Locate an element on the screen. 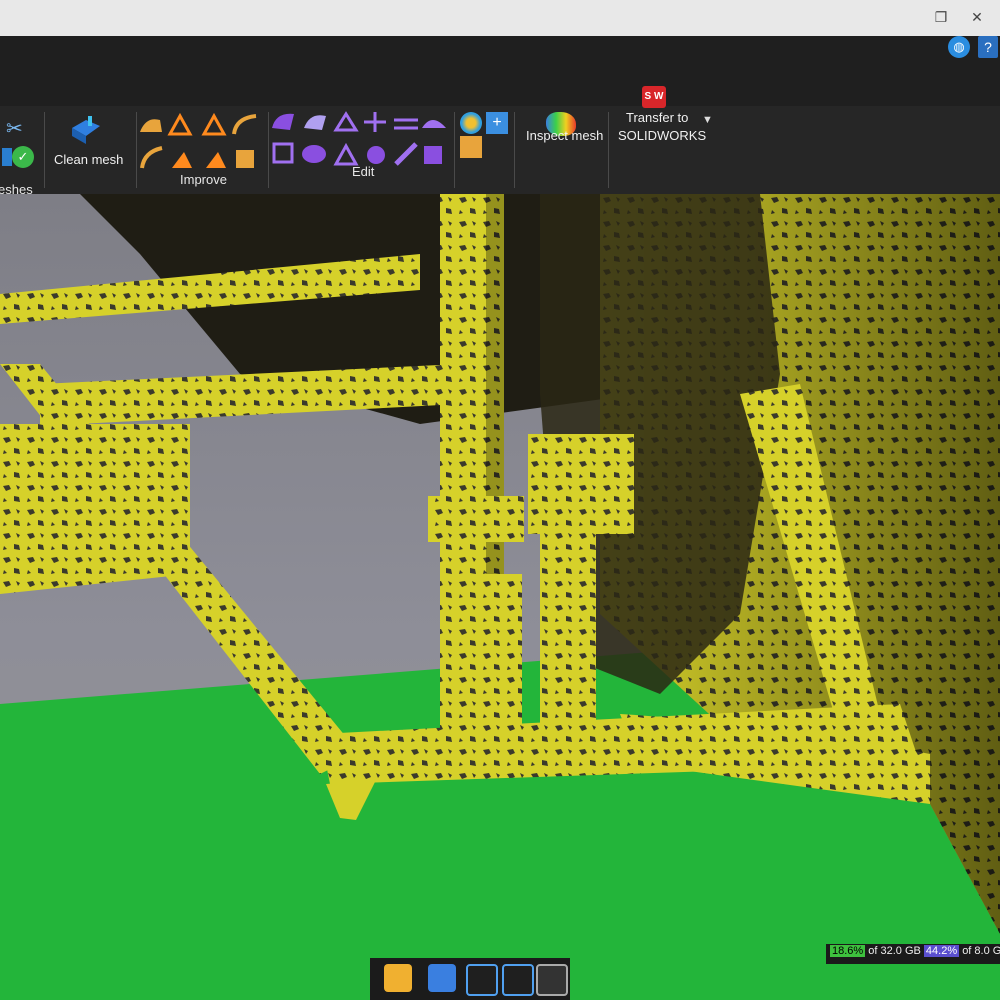 The height and width of the screenshot is (1000, 1000). taskbar is located at coordinates (470, 979).